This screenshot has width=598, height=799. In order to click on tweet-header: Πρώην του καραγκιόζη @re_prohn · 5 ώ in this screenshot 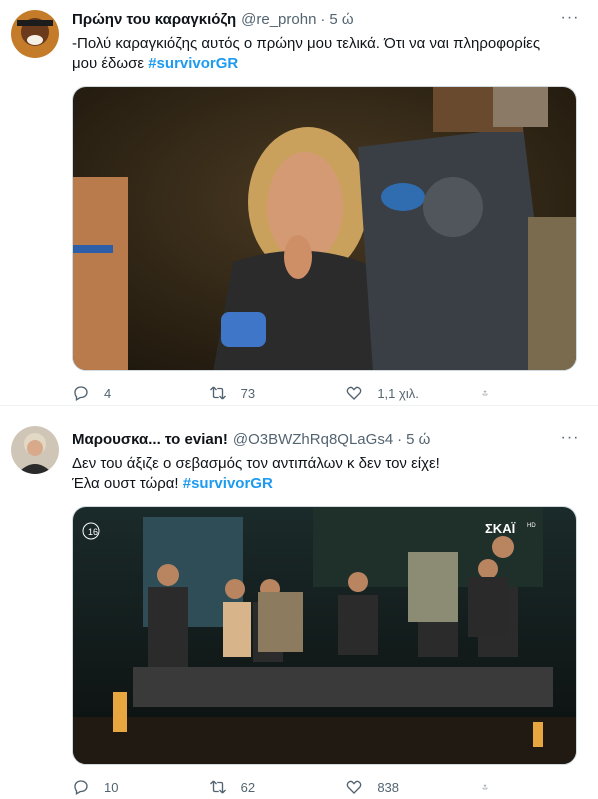, I will do `click(315, 20)`.